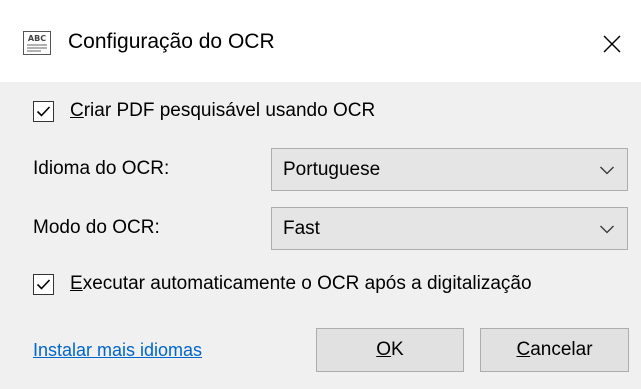 This screenshot has height=389, width=641. What do you see at coordinates (96, 227) in the screenshot?
I see `ocr-mode-label: Modo do OCR:` at bounding box center [96, 227].